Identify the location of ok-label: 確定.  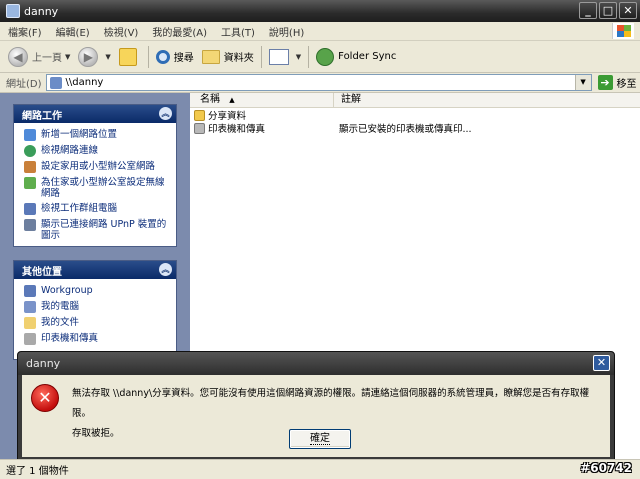
(320, 439).